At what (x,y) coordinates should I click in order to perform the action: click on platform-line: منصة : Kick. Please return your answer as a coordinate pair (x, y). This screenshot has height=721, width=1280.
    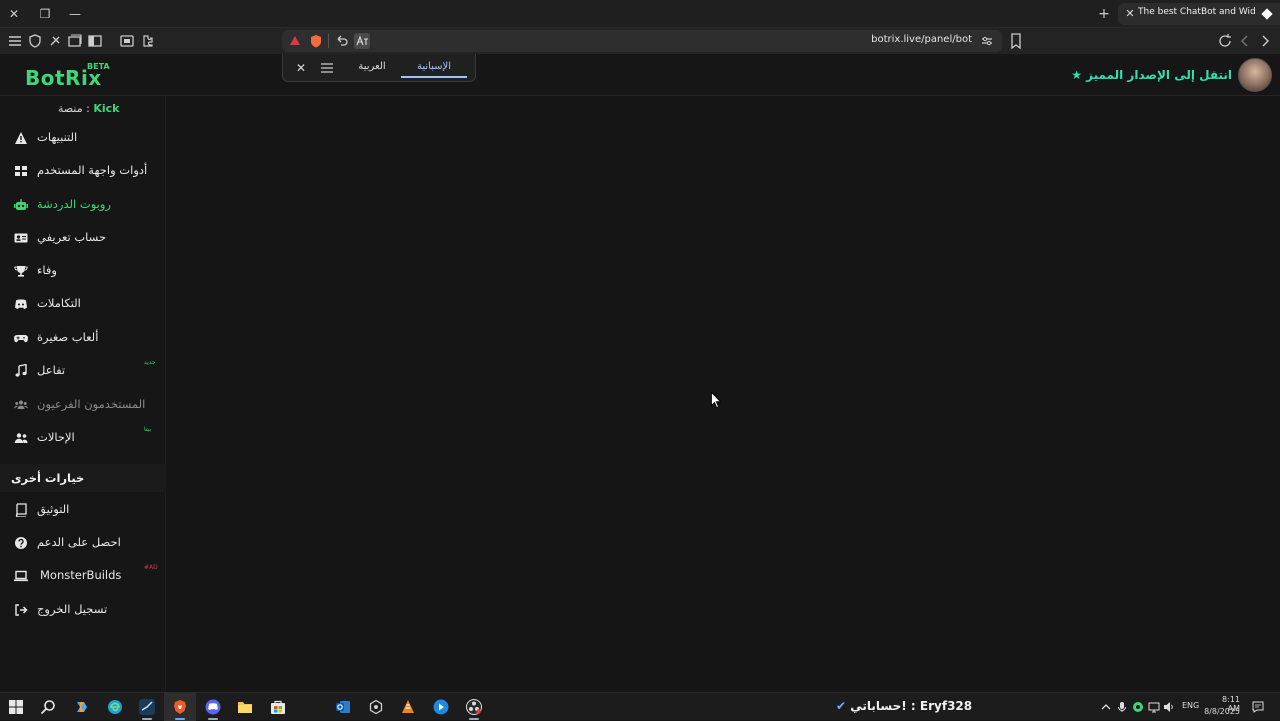
    Looking at the image, I should click on (89, 108).